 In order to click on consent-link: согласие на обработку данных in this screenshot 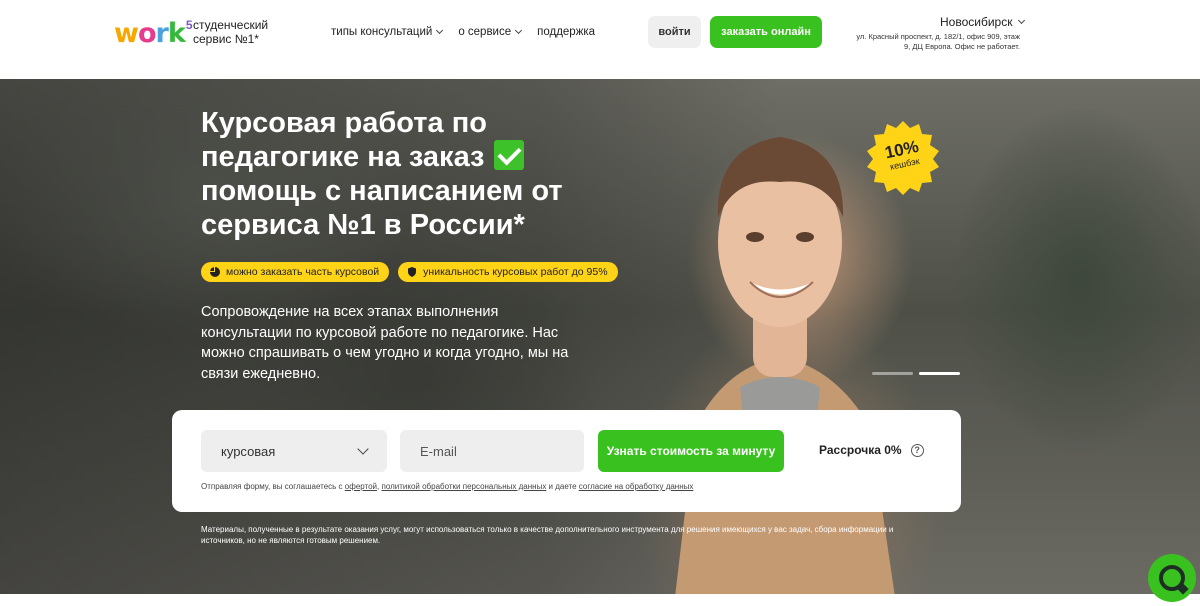, I will do `click(636, 486)`.